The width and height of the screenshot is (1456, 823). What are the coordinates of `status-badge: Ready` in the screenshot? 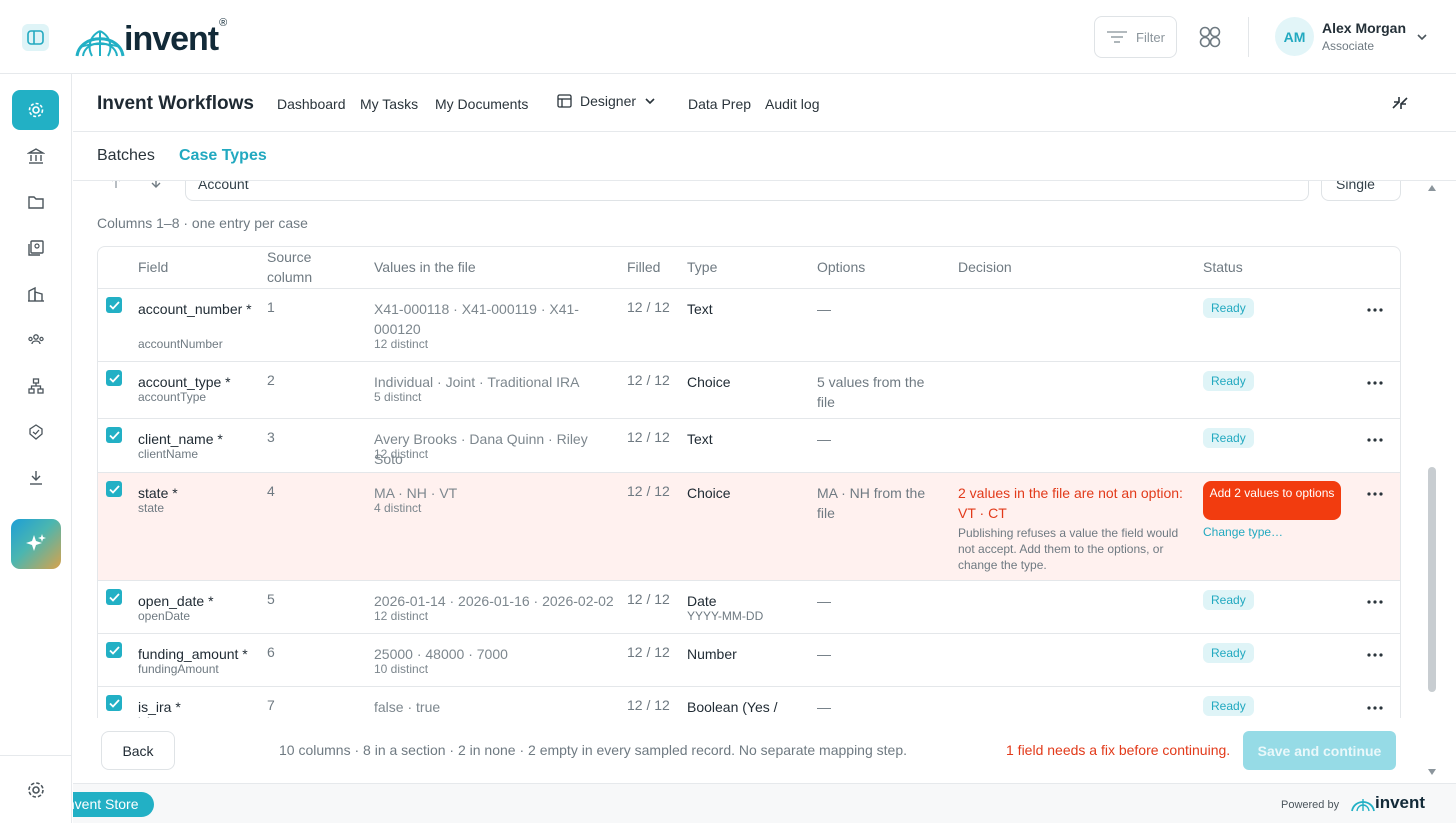 It's located at (1228, 706).